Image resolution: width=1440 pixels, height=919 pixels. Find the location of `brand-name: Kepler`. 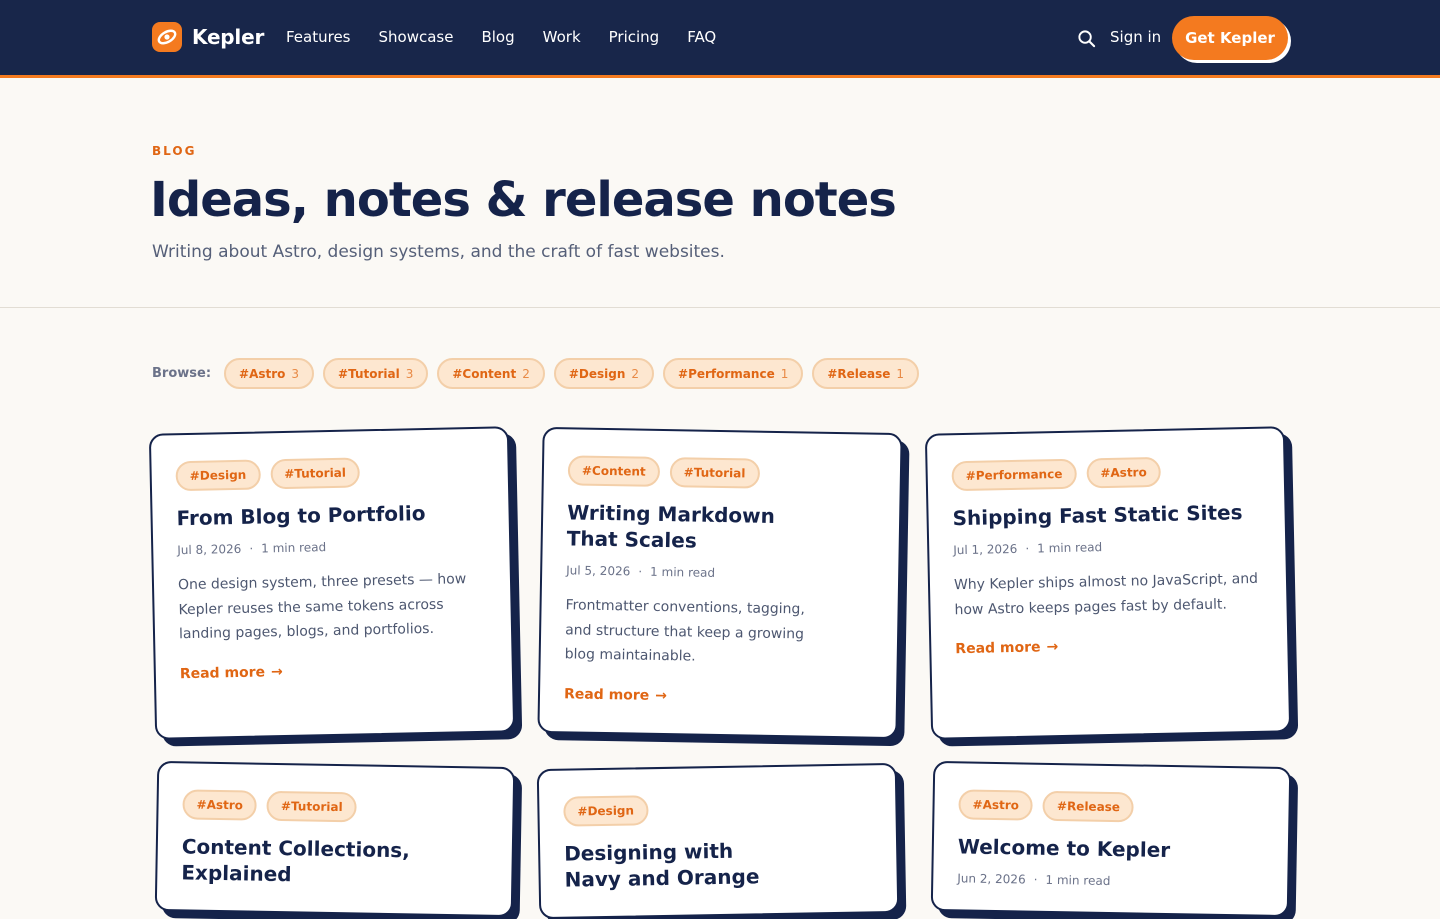

brand-name: Kepler is located at coordinates (228, 37).